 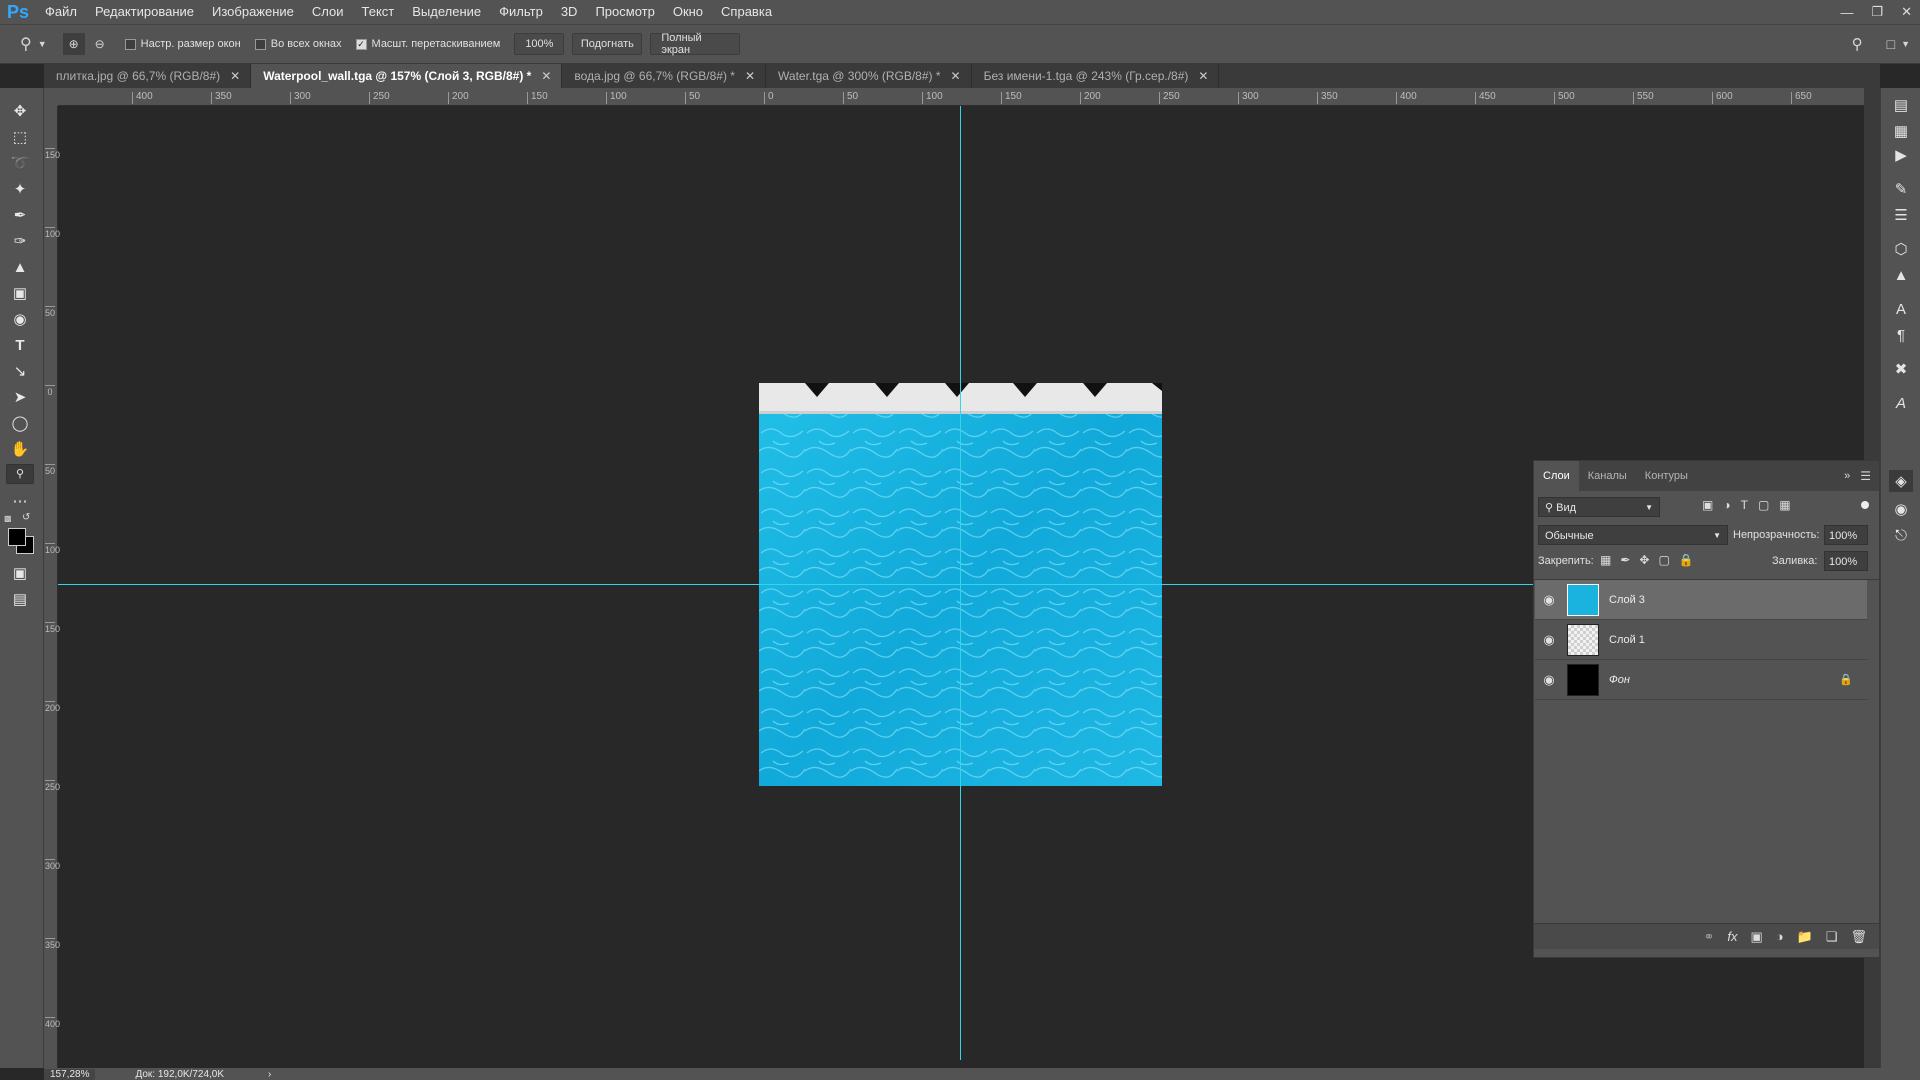 I want to click on properties-icon: ▦, so click(x=1901, y=131).